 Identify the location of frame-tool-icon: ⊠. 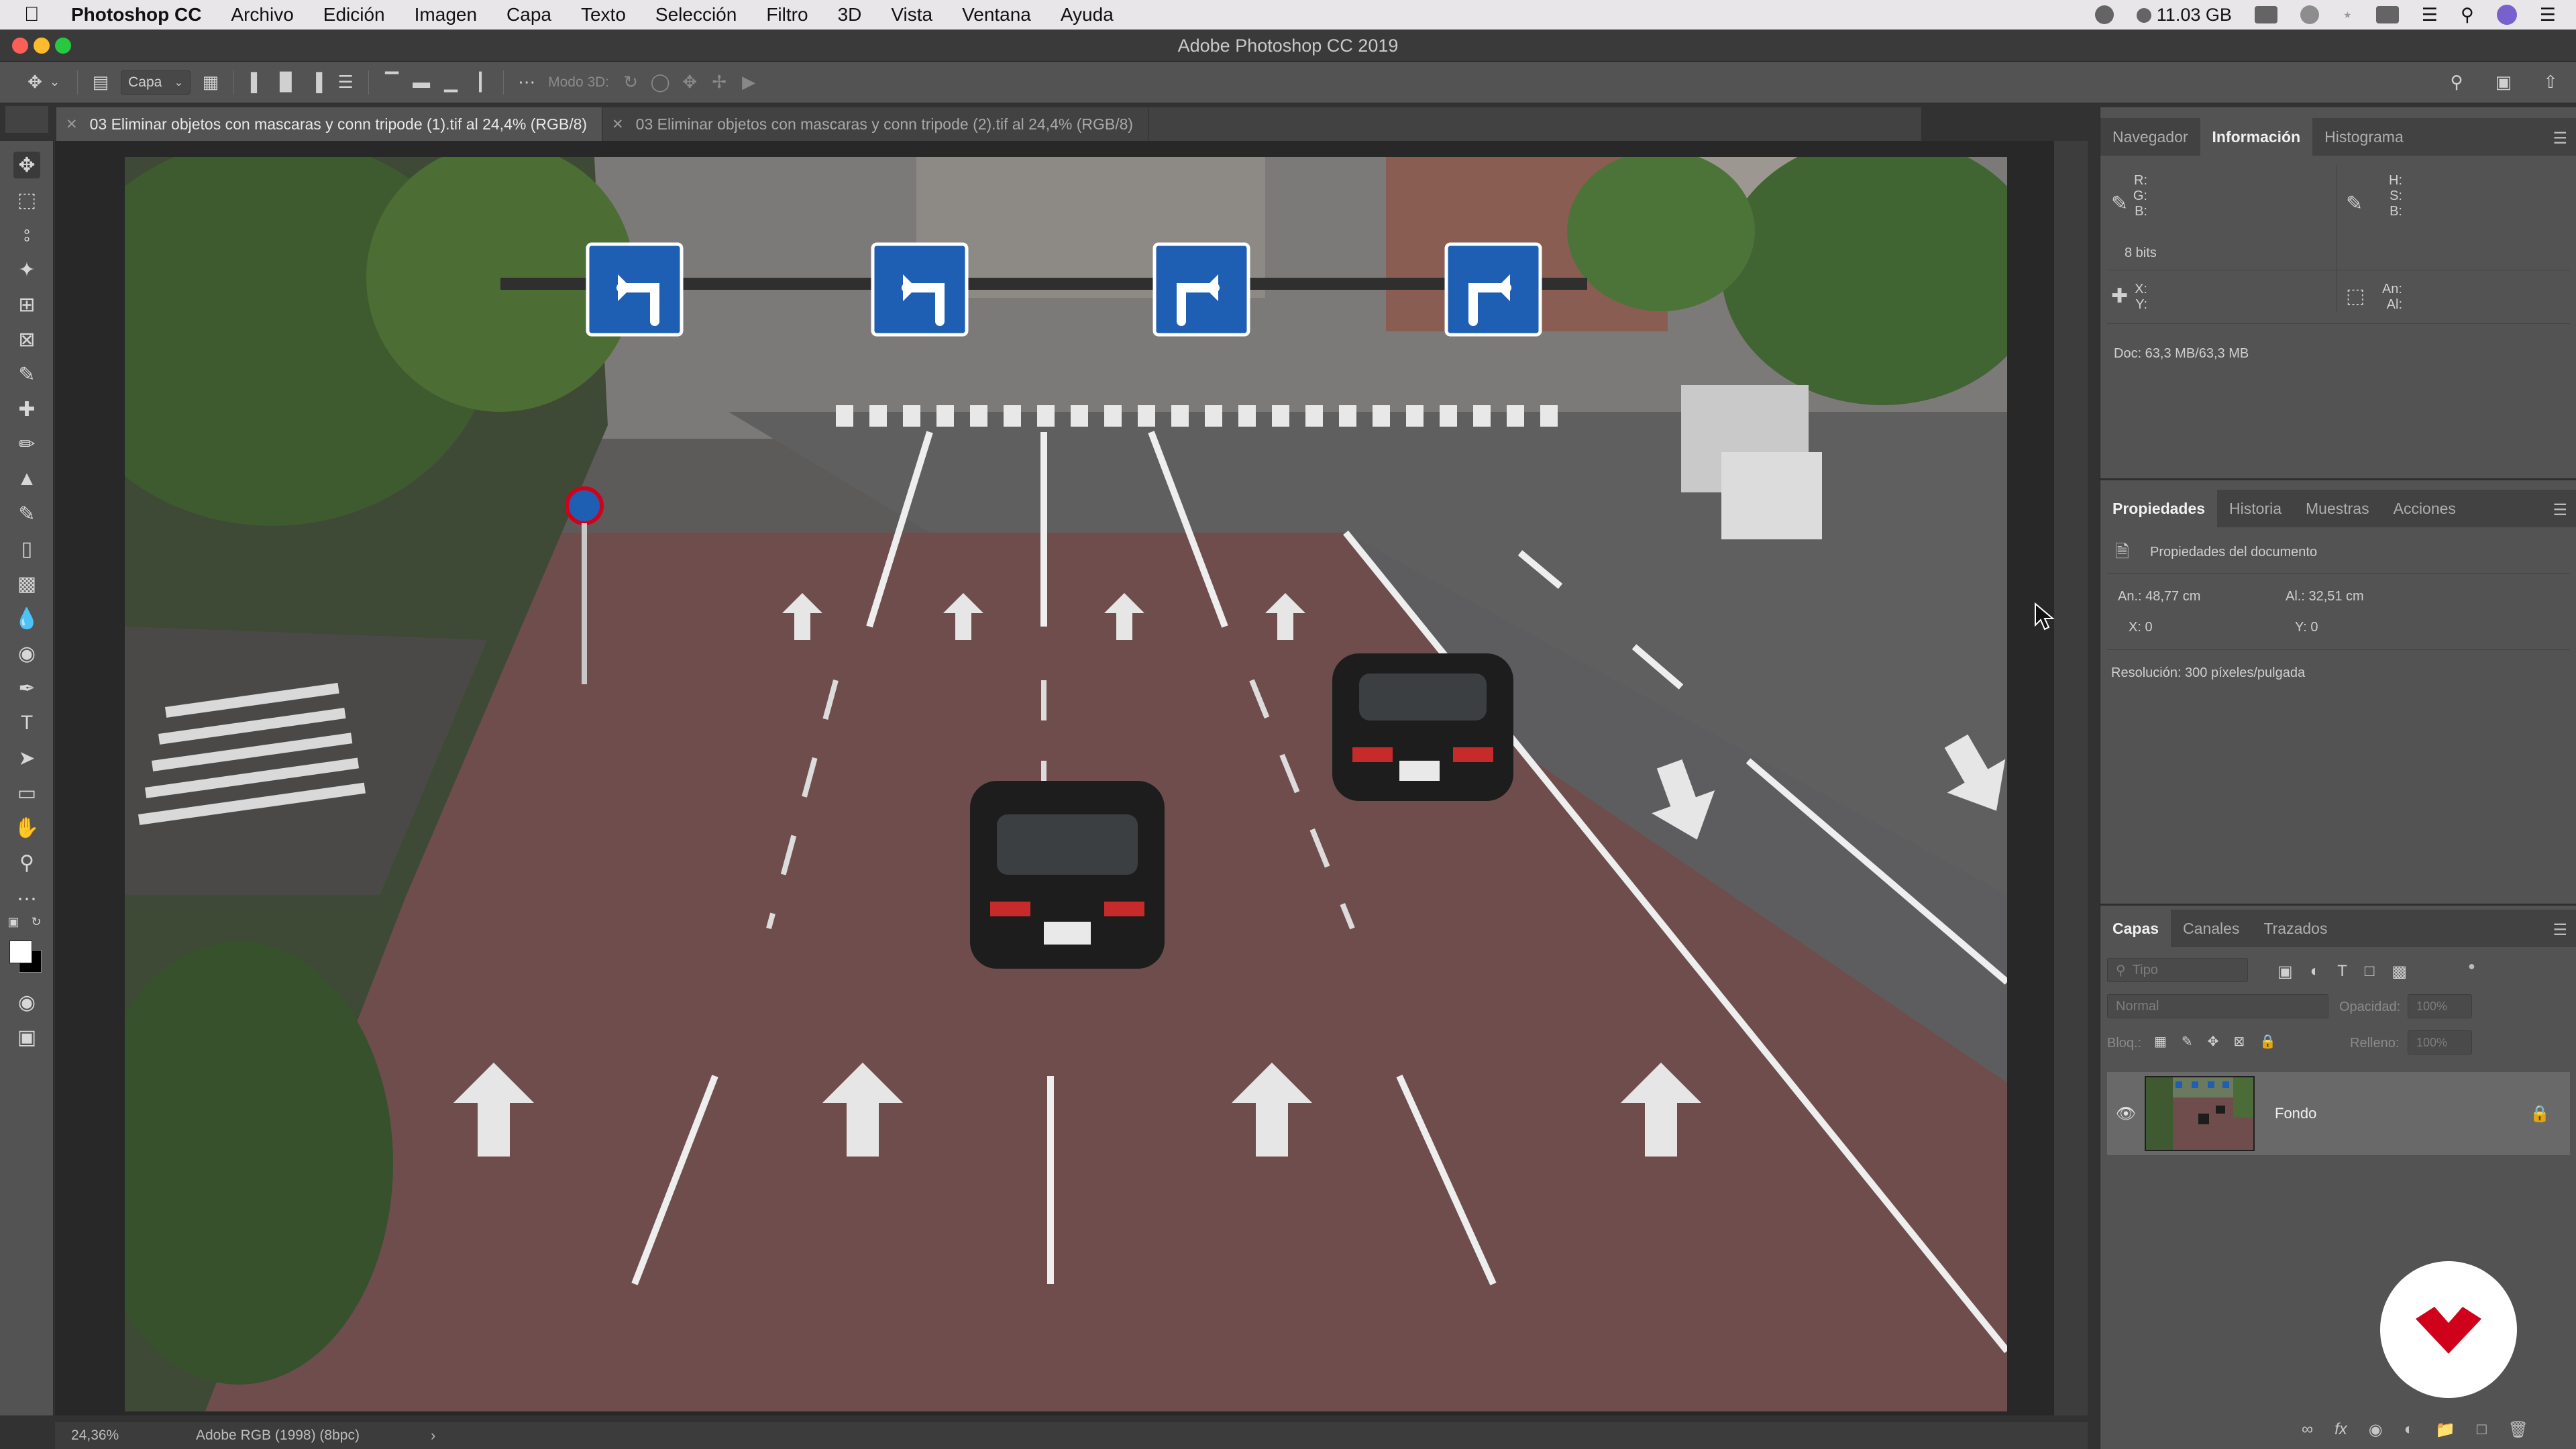
(26, 339).